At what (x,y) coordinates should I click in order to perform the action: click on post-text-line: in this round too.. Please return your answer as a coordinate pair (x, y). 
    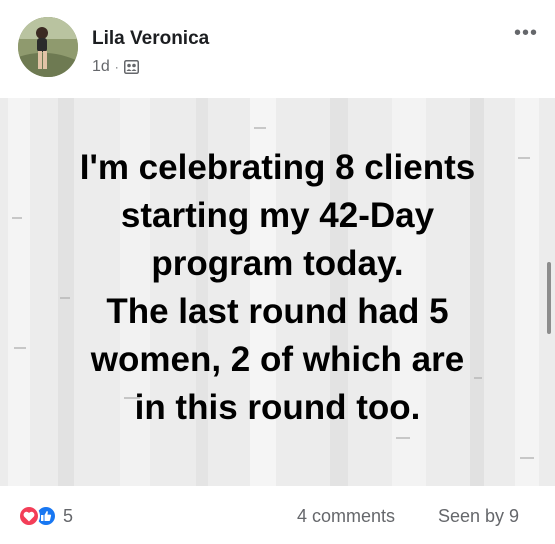
    Looking at the image, I should click on (277, 407).